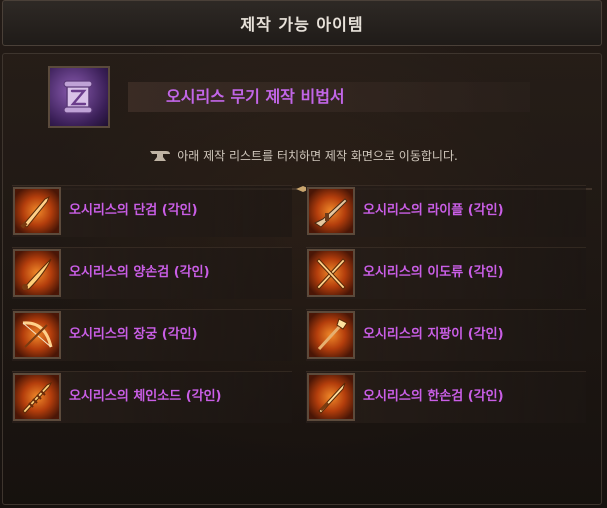 The image size is (607, 508). What do you see at coordinates (133, 334) in the screenshot?
I see `craft-item-label: 오시리스의 장궁 (각인)` at bounding box center [133, 334].